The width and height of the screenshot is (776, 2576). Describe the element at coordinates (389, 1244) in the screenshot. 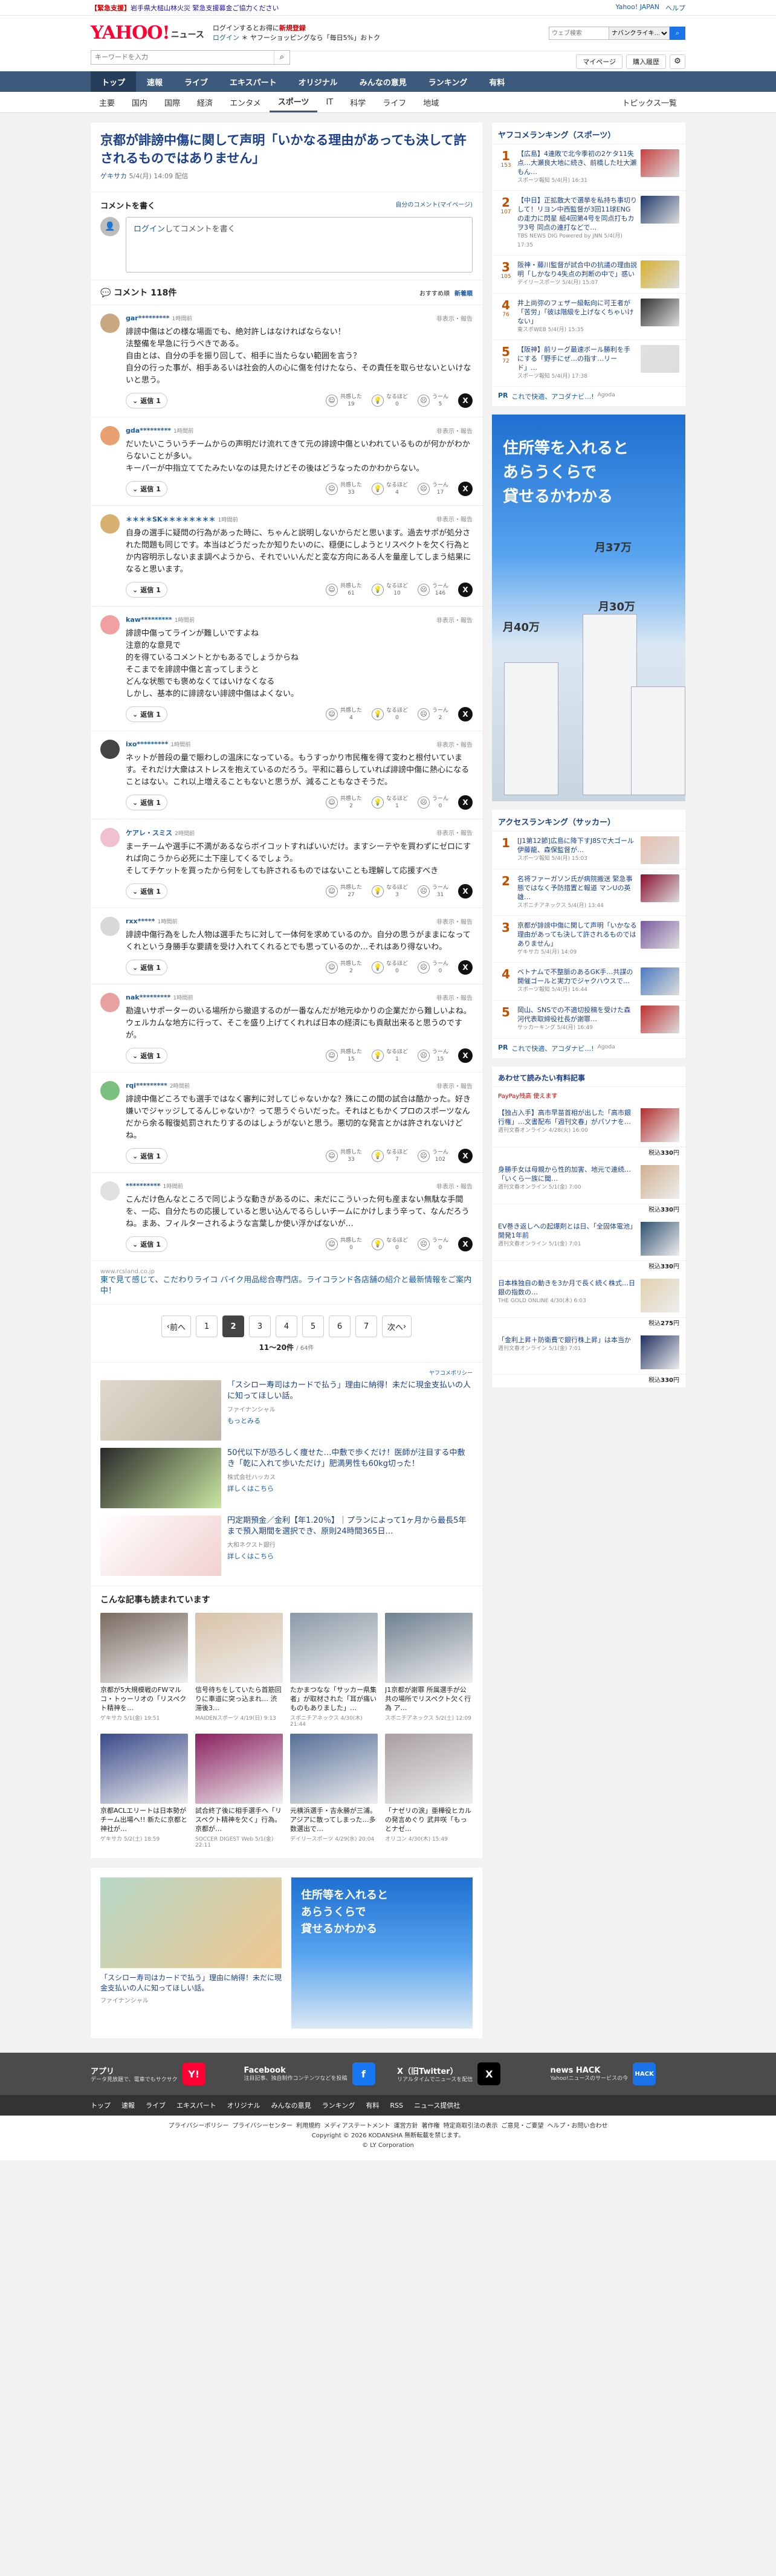

I see `reaction-think: 💡 なるほど 0` at that location.